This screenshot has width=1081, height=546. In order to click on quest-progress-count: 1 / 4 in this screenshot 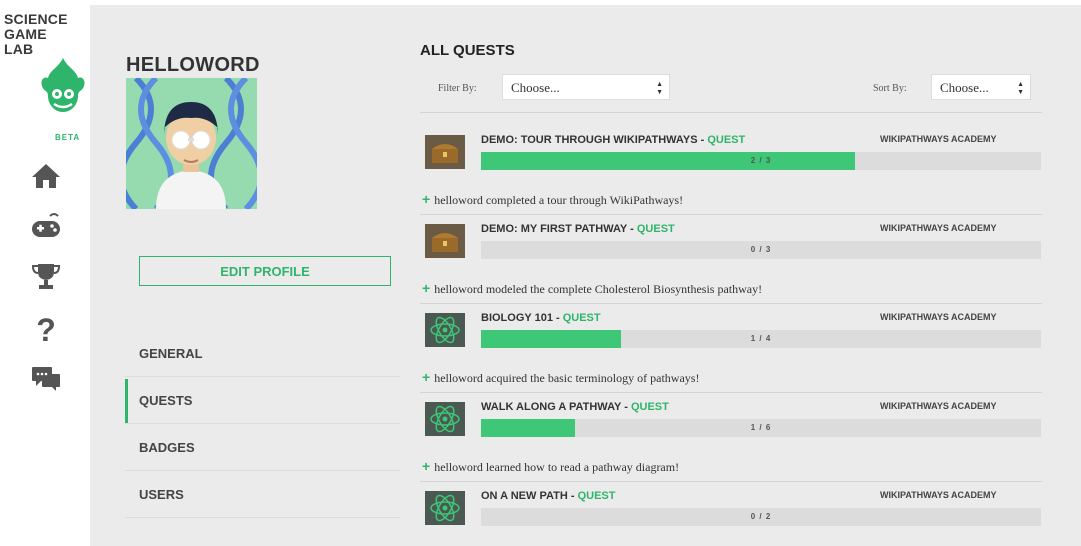, I will do `click(761, 338)`.